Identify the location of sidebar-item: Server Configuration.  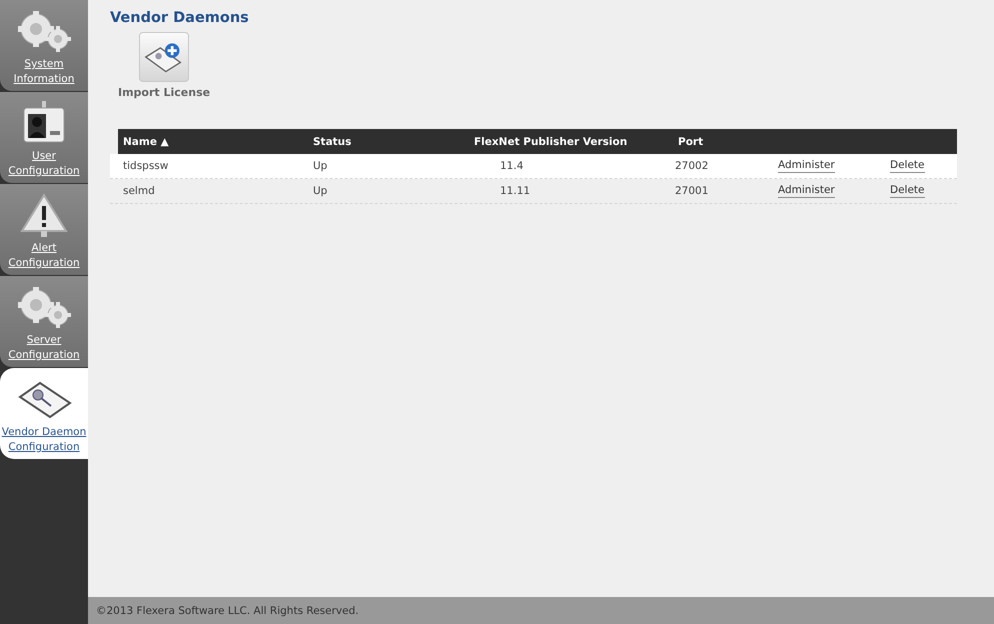
(44, 321).